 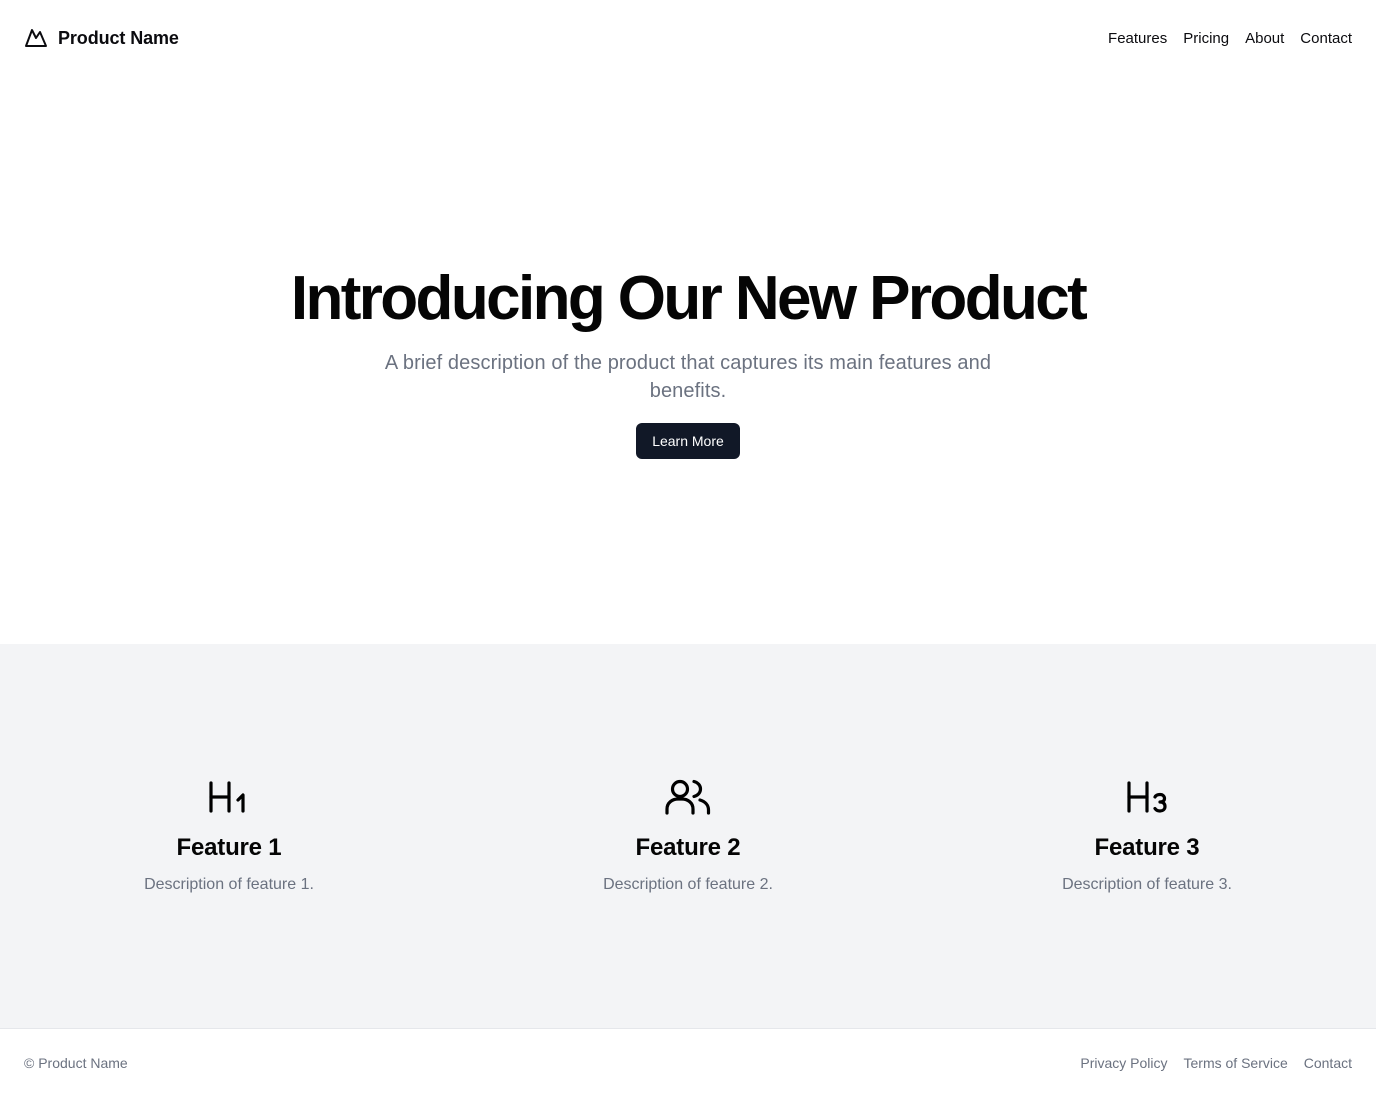 What do you see at coordinates (1326, 38) in the screenshot?
I see `nav-contact-link: Contact` at bounding box center [1326, 38].